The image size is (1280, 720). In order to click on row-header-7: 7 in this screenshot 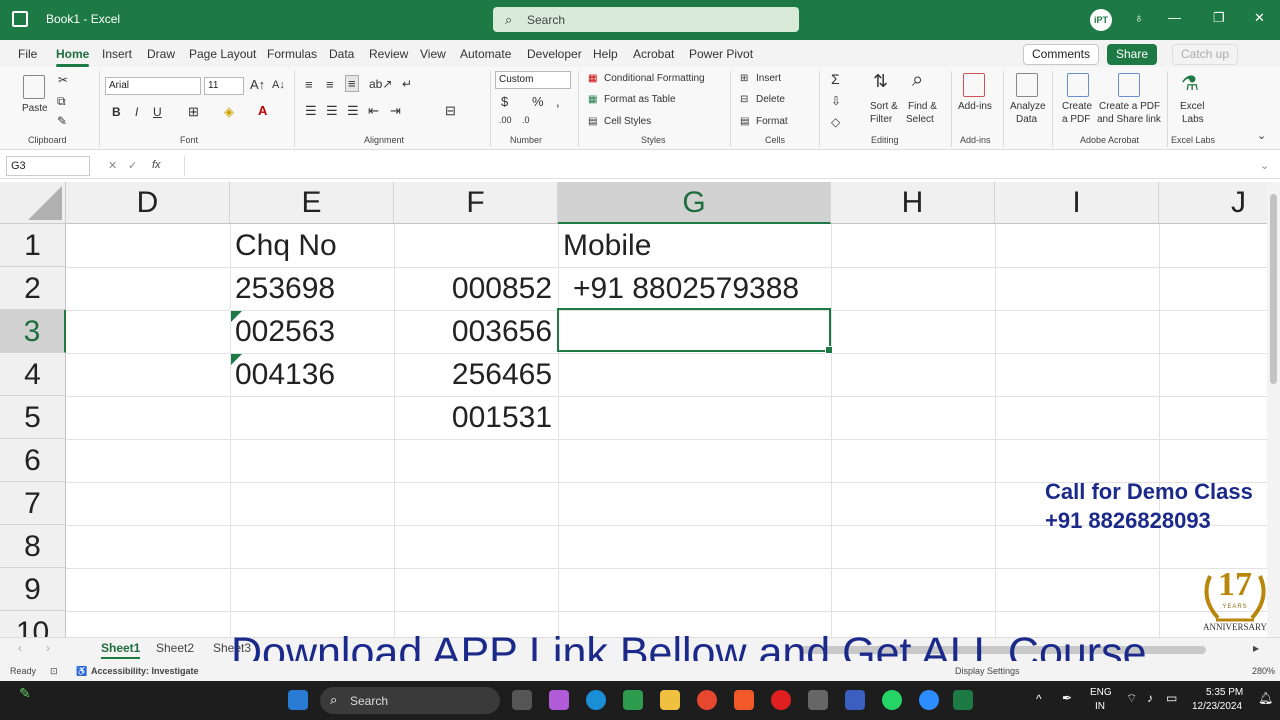, I will do `click(33, 503)`.